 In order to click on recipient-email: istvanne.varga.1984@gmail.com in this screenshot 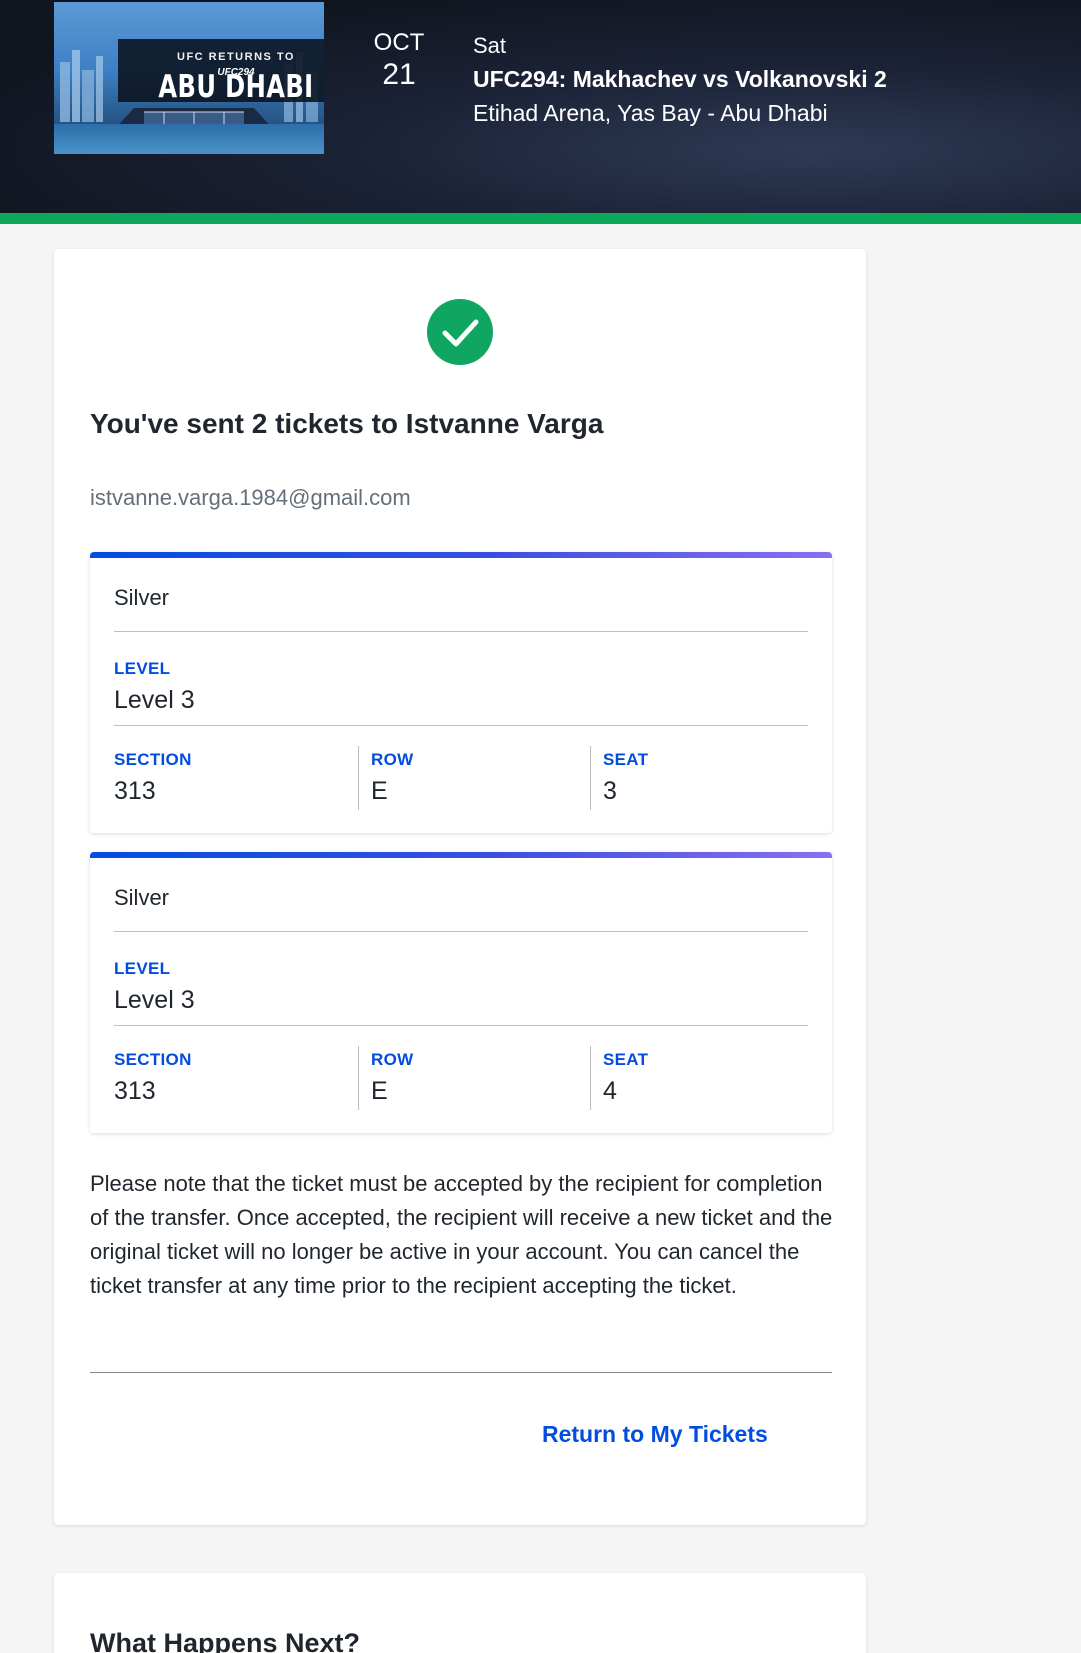, I will do `click(250, 497)`.